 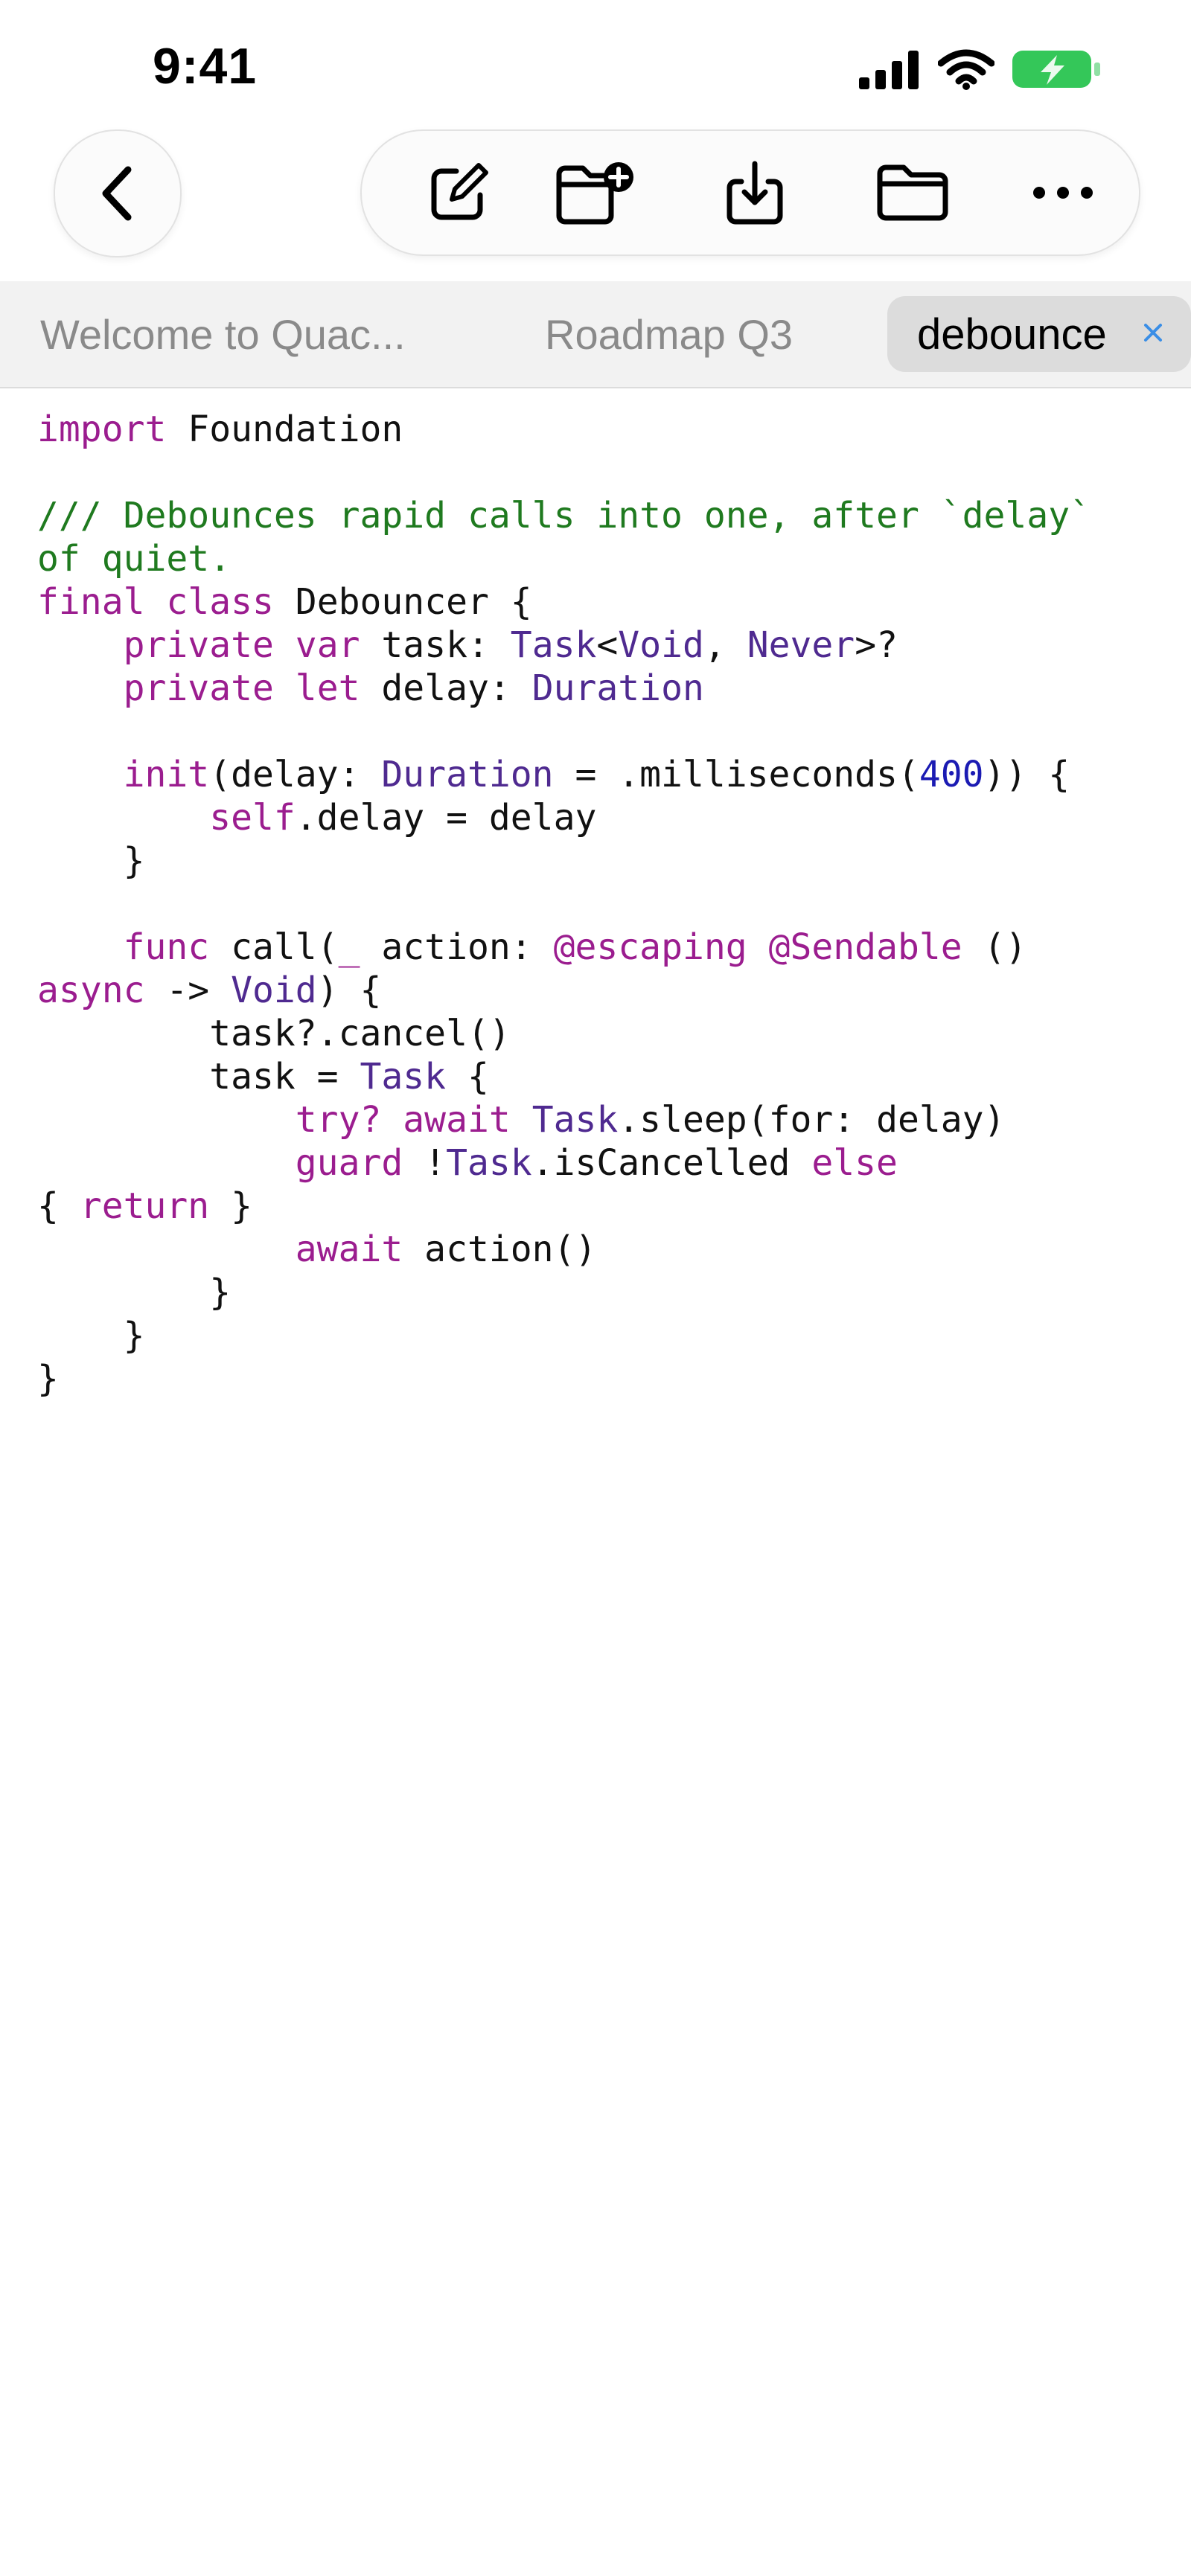 I want to click on code-token: @Sendable, so click(x=865, y=947).